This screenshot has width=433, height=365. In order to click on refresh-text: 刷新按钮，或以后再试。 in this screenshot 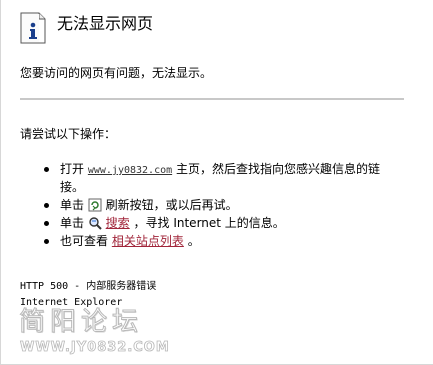, I will do `click(171, 205)`.